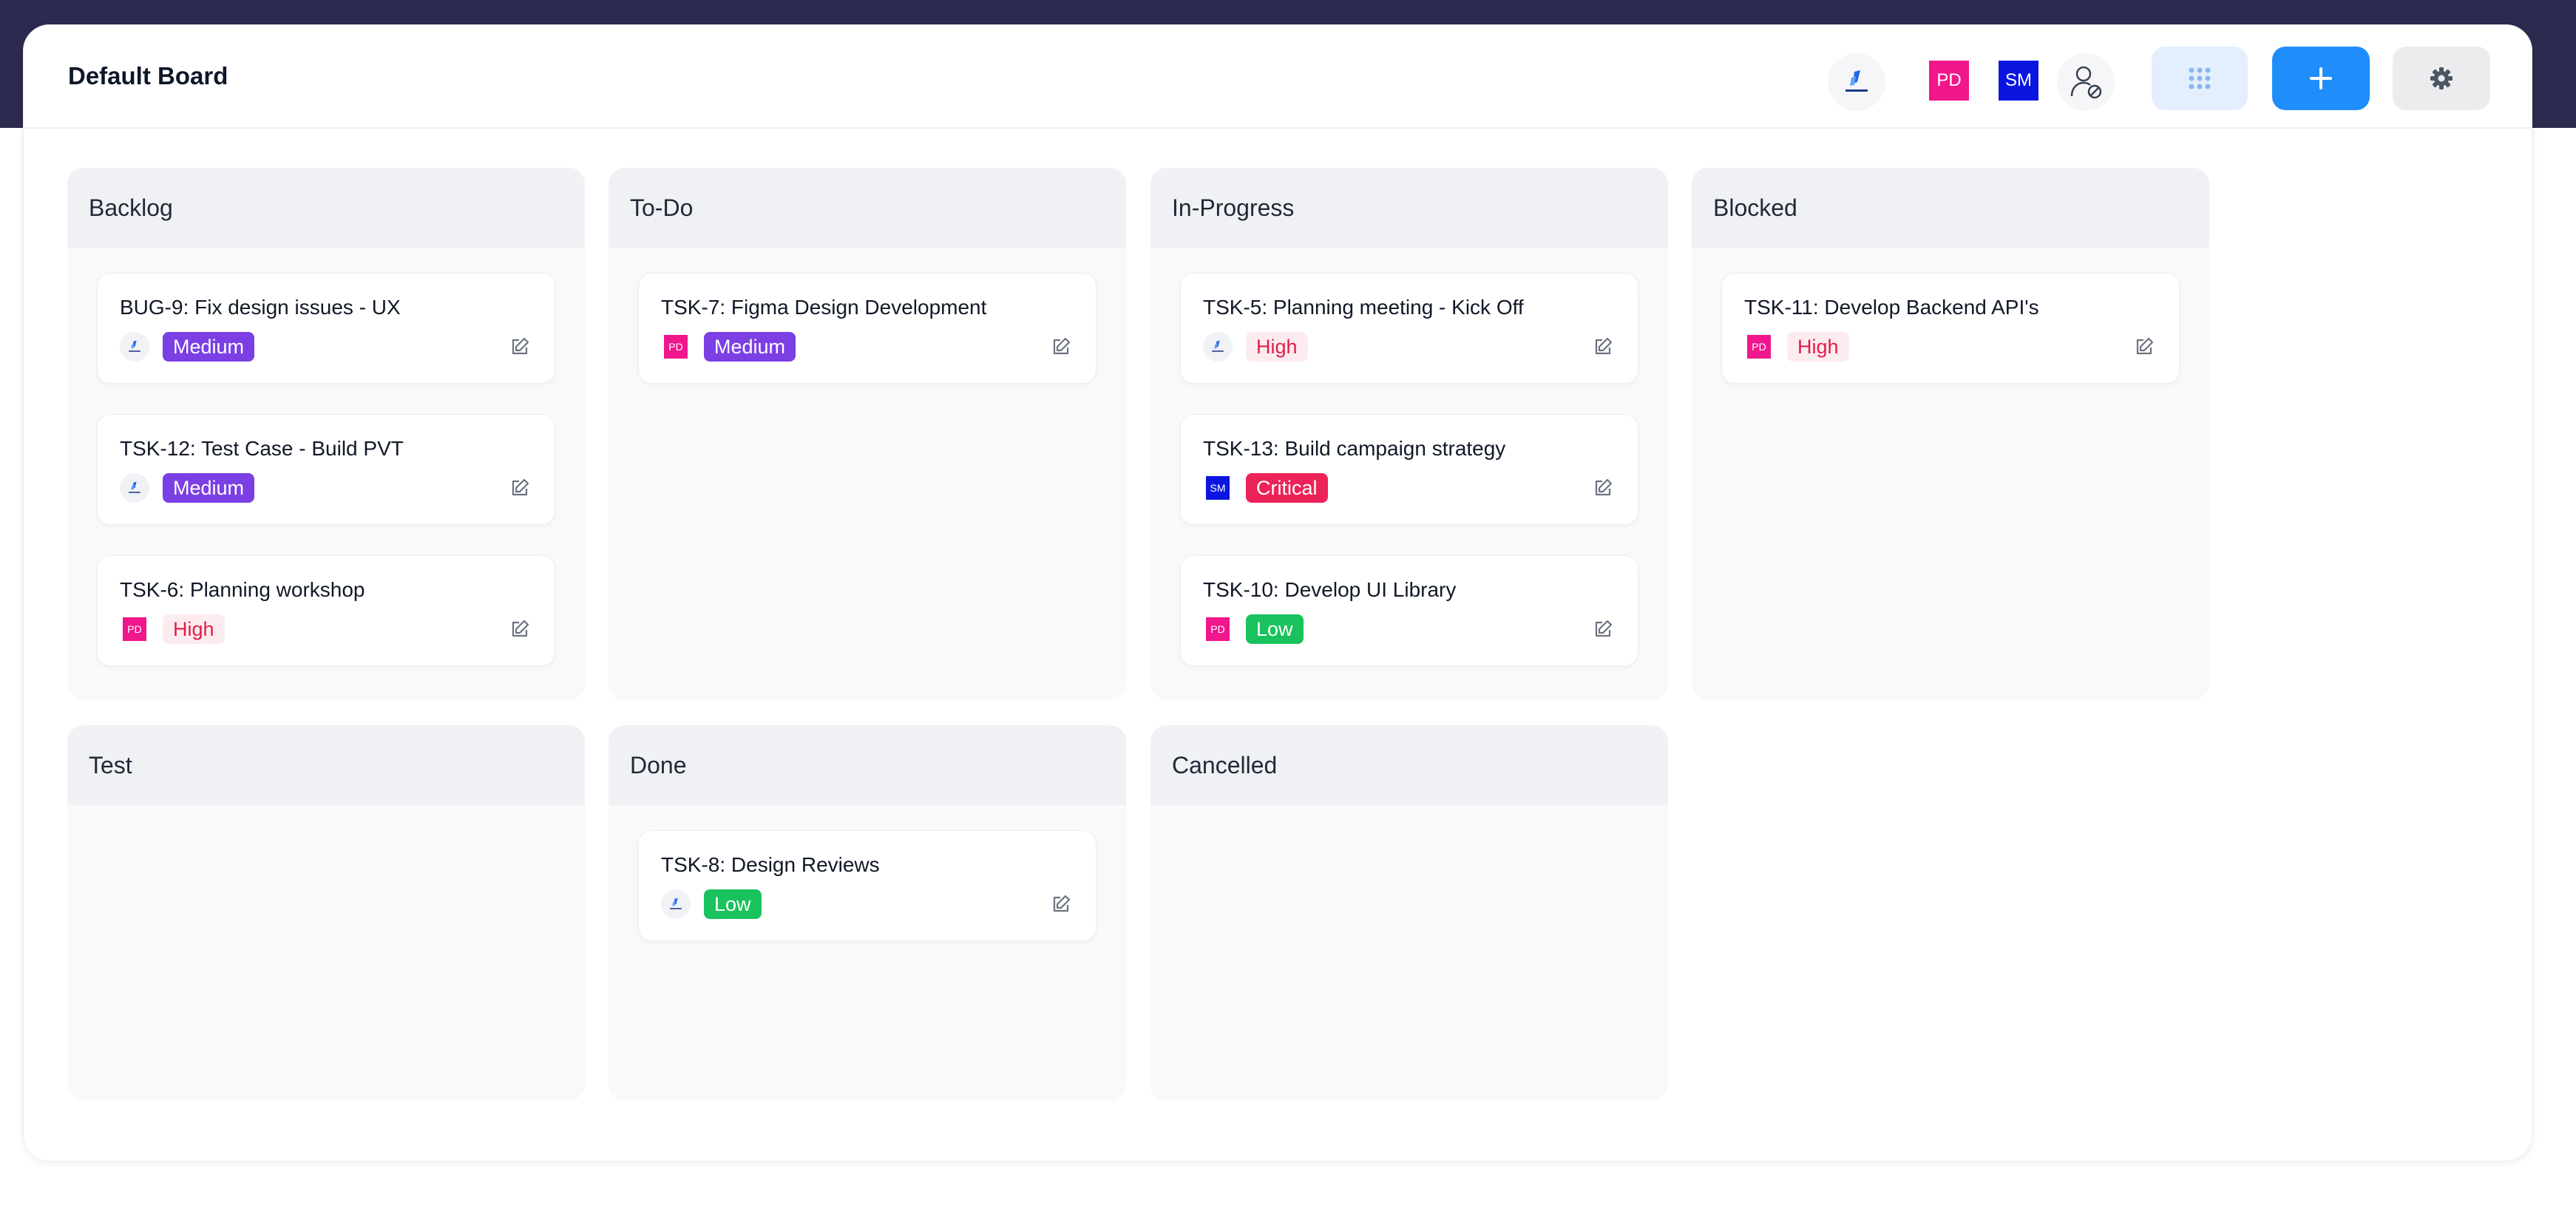 The image size is (2576, 1211). I want to click on assignee-initials: SM, so click(1218, 488).